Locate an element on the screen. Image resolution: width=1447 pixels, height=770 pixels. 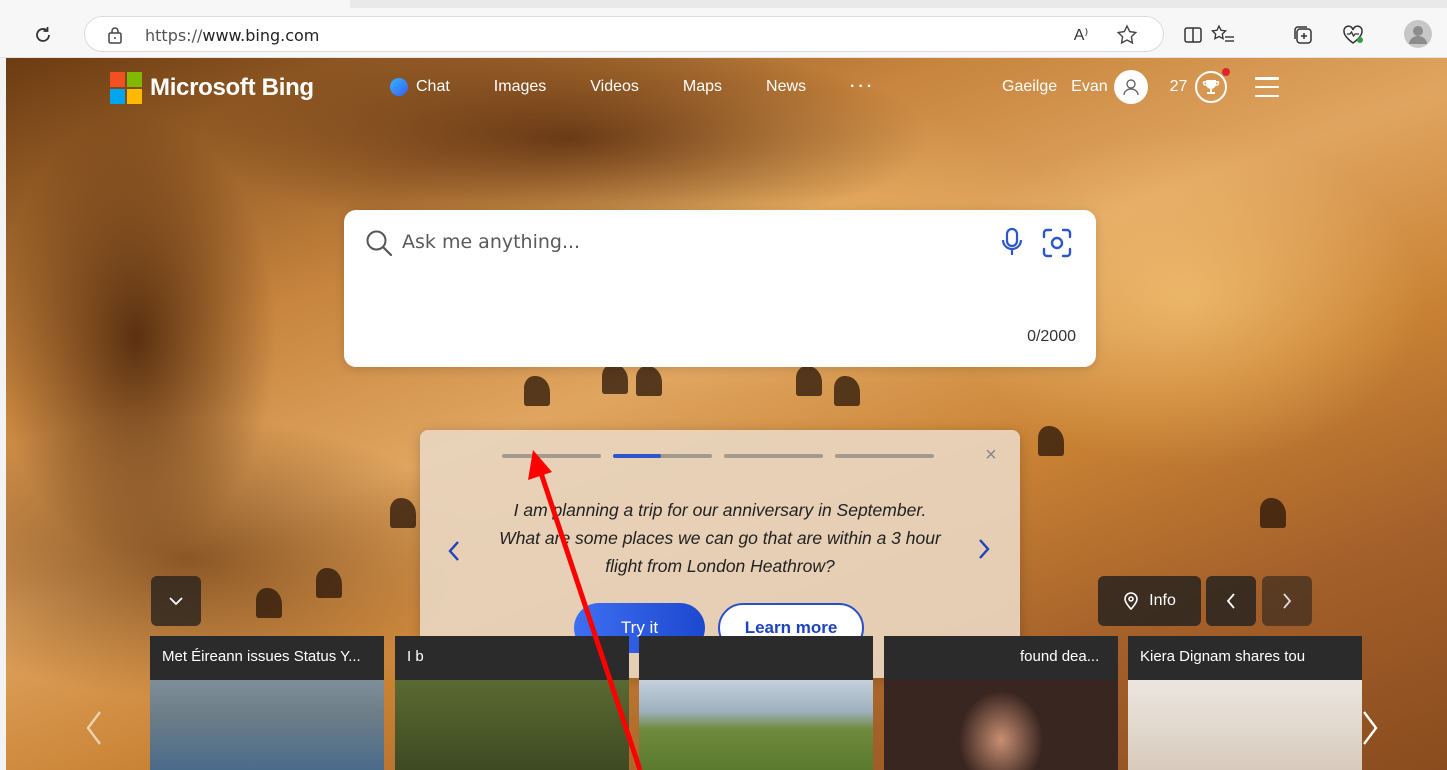
notification-dot is located at coordinates (1226, 72).